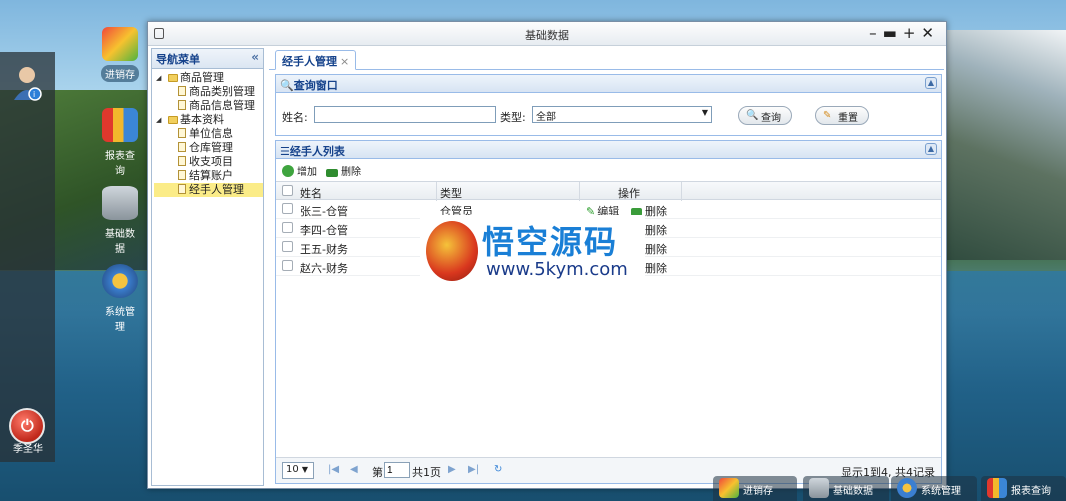 The width and height of the screenshot is (1066, 501). Describe the element at coordinates (827, 115) in the screenshot. I see `pencil-icon: ✎` at that location.